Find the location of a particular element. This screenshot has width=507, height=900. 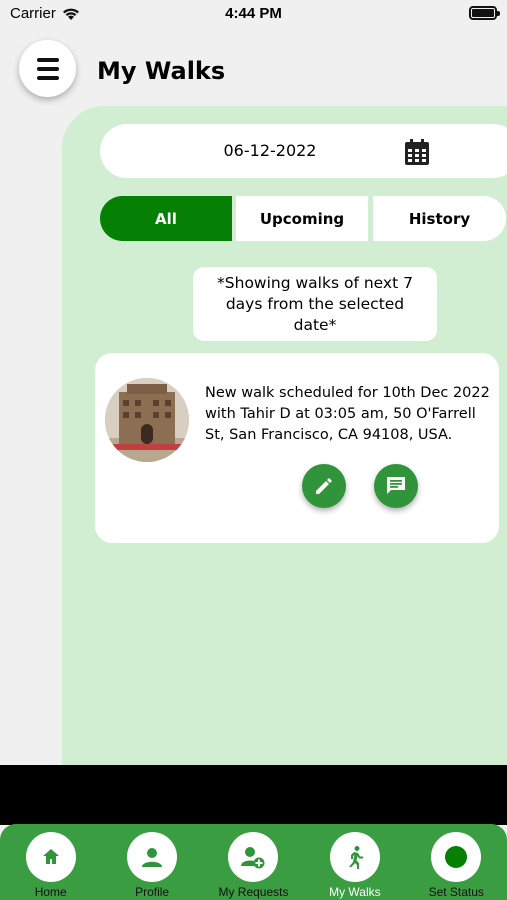

nav-item-profile: Profile is located at coordinates (151, 862).